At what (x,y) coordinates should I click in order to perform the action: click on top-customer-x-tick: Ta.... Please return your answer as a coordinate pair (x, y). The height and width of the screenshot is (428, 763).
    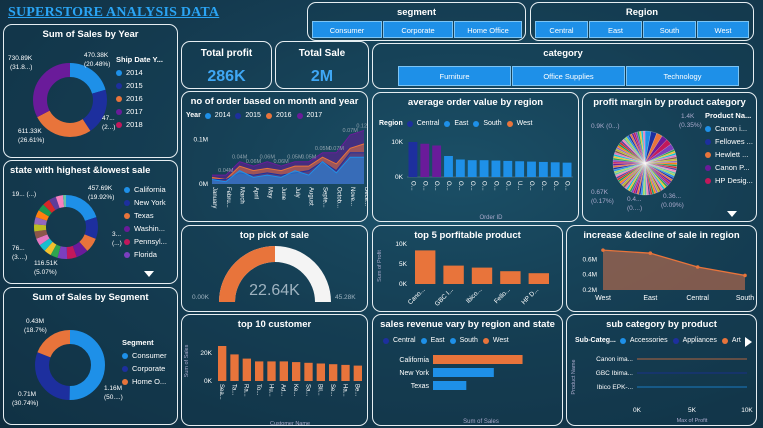
    Looking at the image, I should click on (233, 390).